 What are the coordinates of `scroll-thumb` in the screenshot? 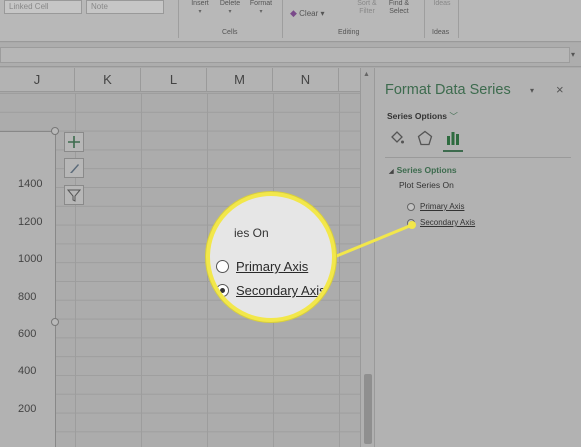 It's located at (368, 409).